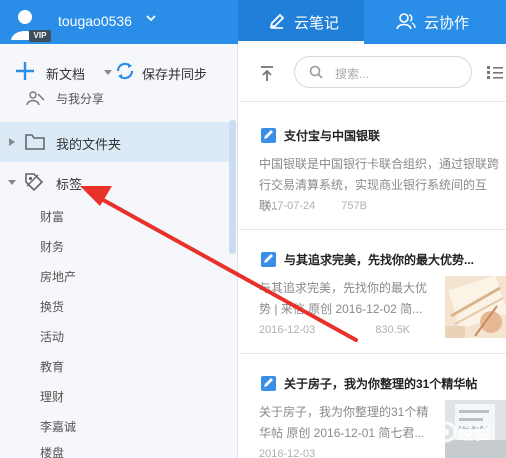  What do you see at coordinates (52, 247) in the screenshot?
I see `tag-item: 财务` at bounding box center [52, 247].